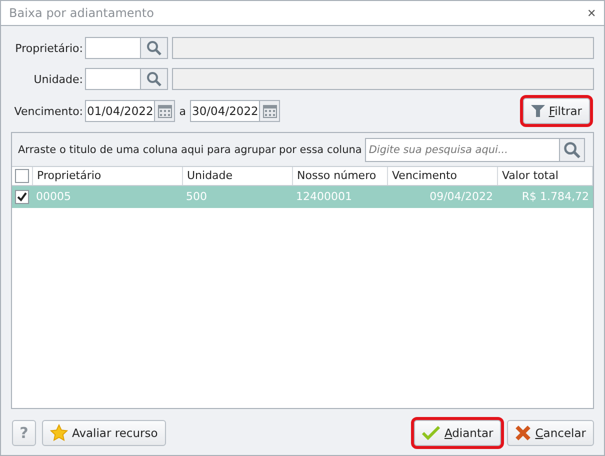 This screenshot has width=605, height=456. I want to click on window-title: Baixa por adiantamento, so click(82, 13).